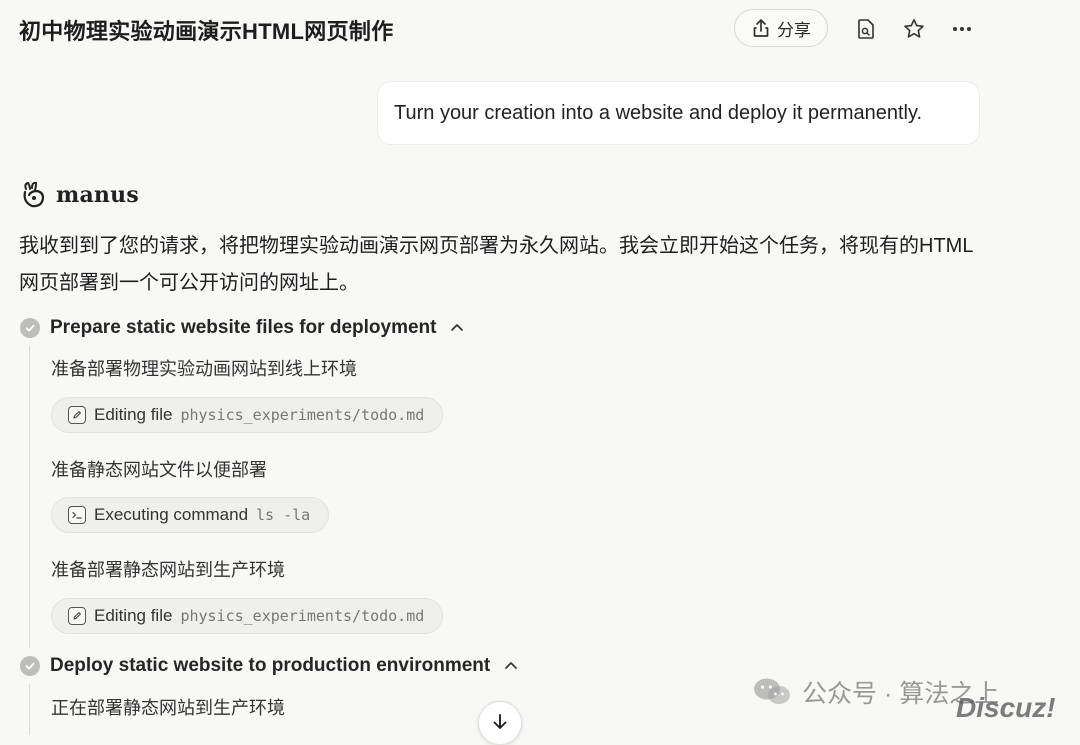 This screenshot has height=745, width=1080. What do you see at coordinates (283, 515) in the screenshot?
I see `action-argument: ls -la` at bounding box center [283, 515].